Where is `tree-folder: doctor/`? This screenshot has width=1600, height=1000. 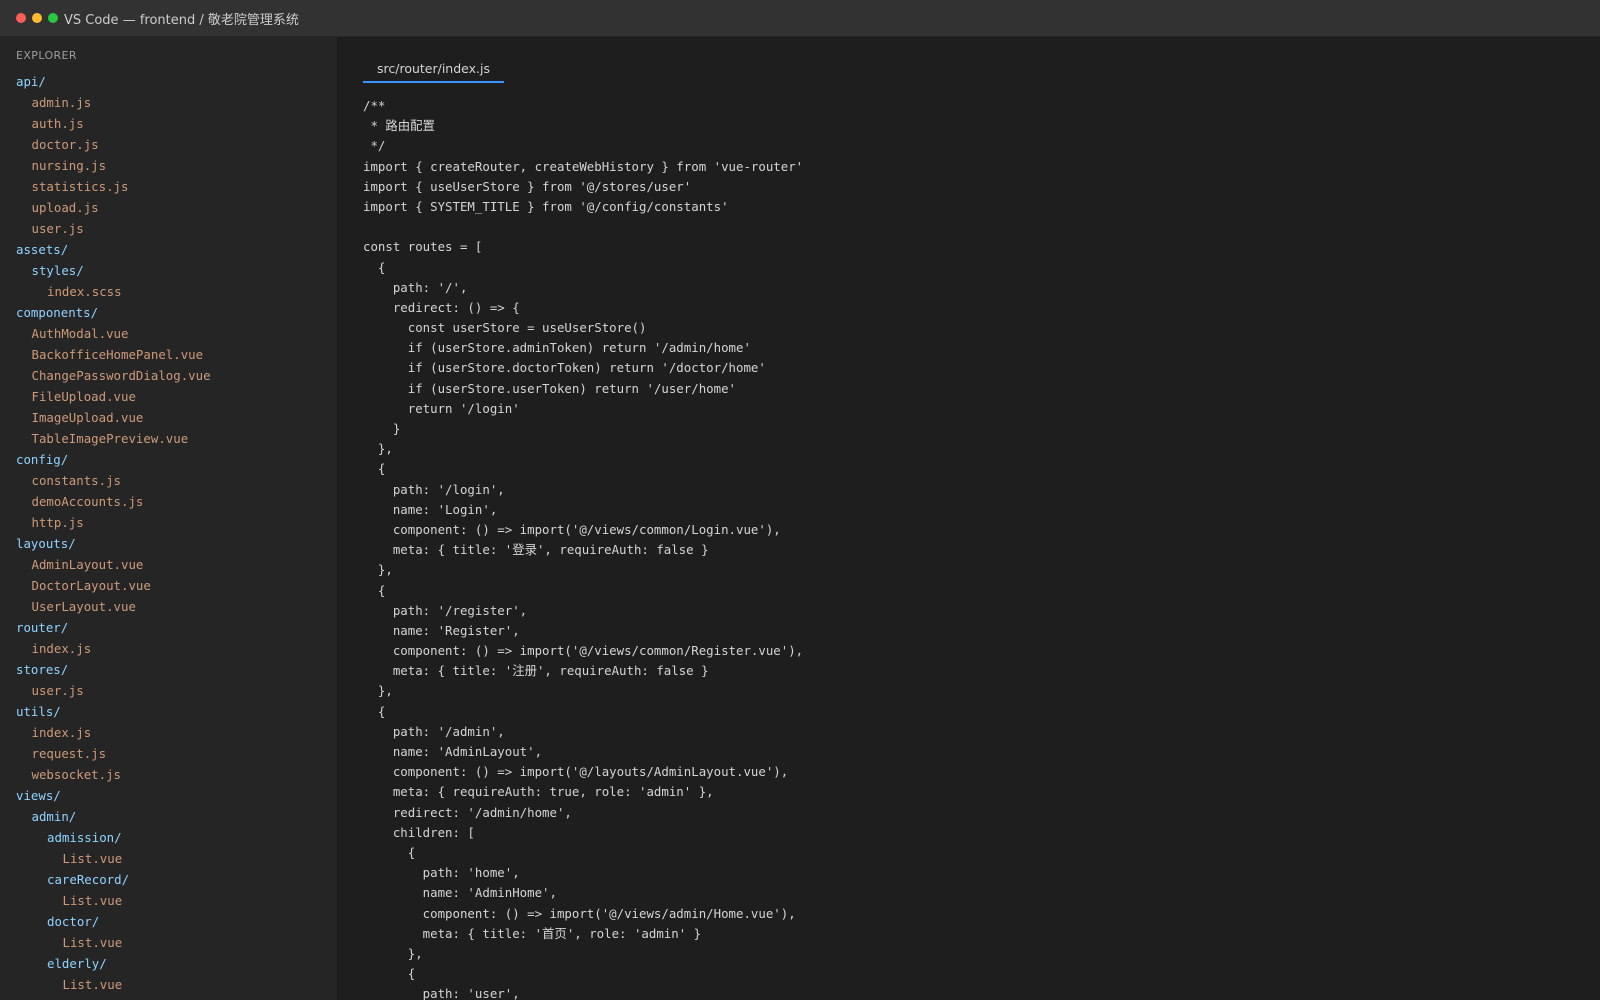
tree-folder: doctor/ is located at coordinates (168, 921).